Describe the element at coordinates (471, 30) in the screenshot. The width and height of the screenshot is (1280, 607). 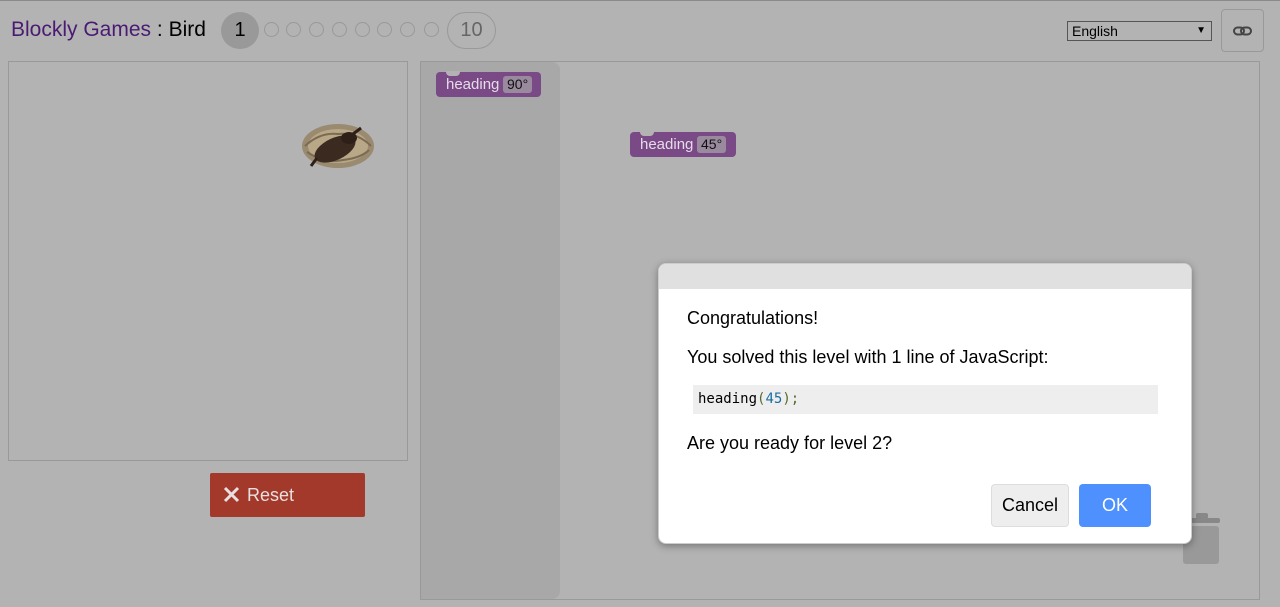
I see `level-last: 10` at that location.